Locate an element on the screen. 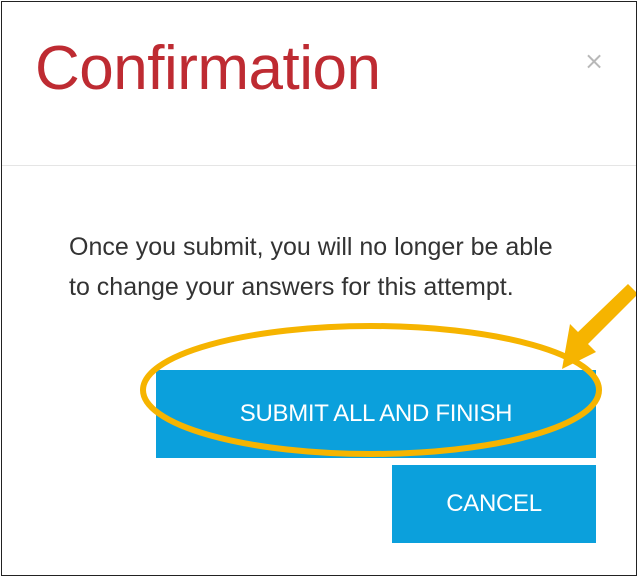 This screenshot has width=638, height=576. dialog-title: Confirmation is located at coordinates (208, 68).